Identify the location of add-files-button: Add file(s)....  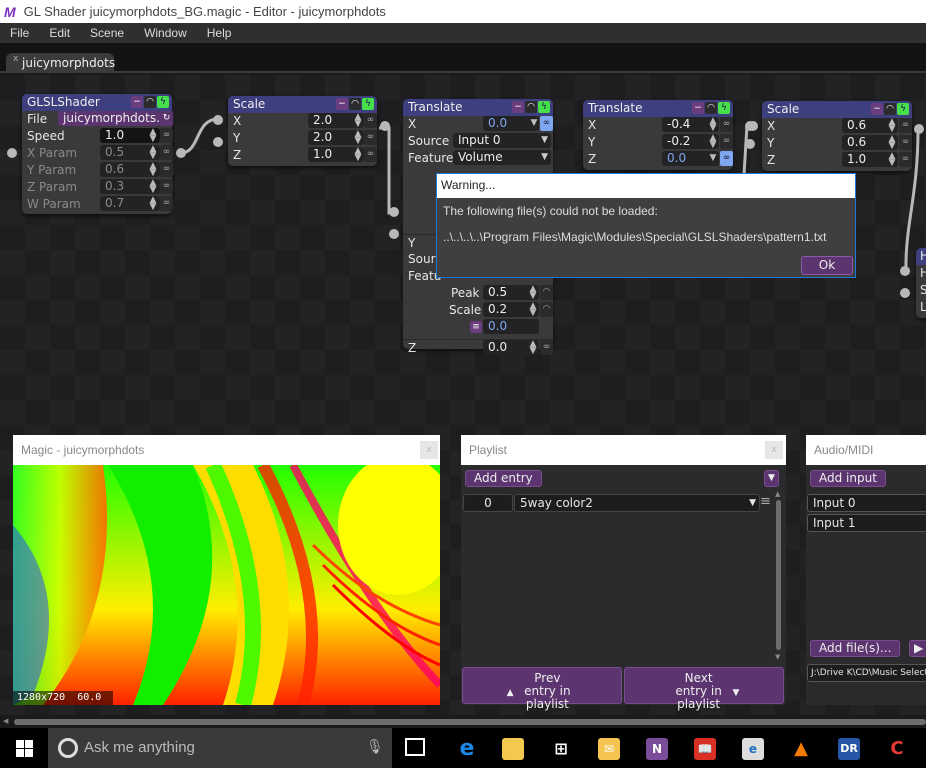
(855, 648).